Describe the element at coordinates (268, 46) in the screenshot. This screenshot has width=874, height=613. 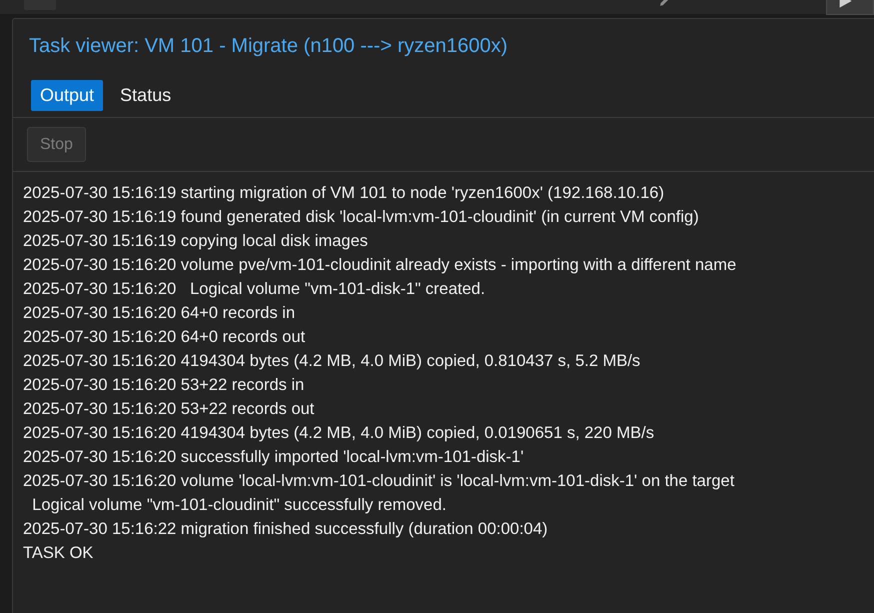
I see `dialog-title: Task viewer: VM 101 - Migrate (n100 ---> ryzen1600x)` at that location.